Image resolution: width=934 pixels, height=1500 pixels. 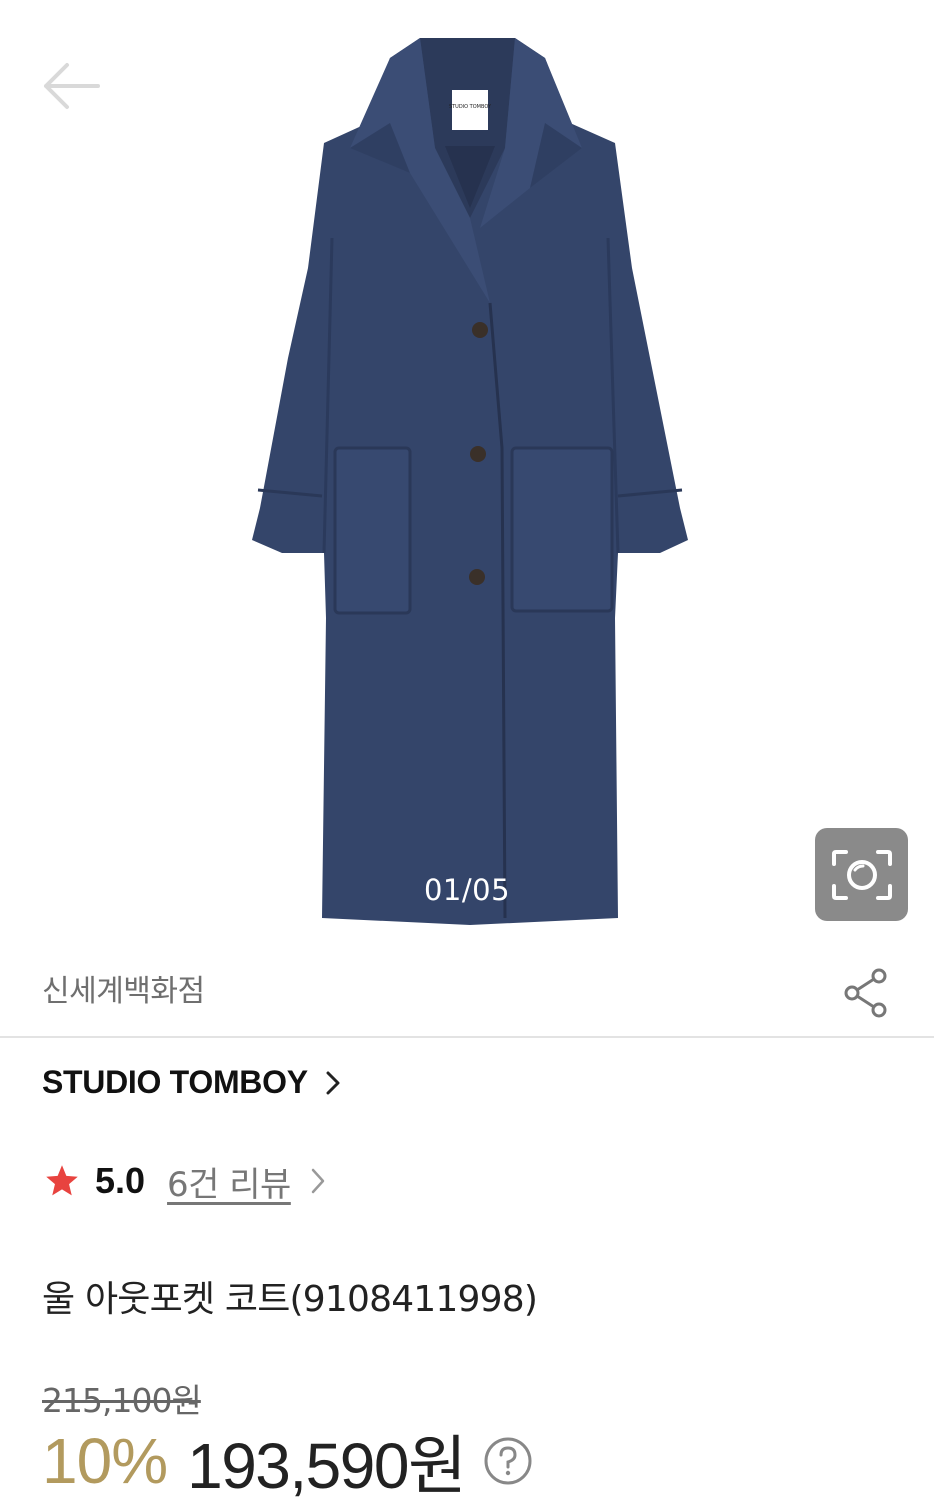 I want to click on rating-score: 5.0, so click(x=120, y=1180).